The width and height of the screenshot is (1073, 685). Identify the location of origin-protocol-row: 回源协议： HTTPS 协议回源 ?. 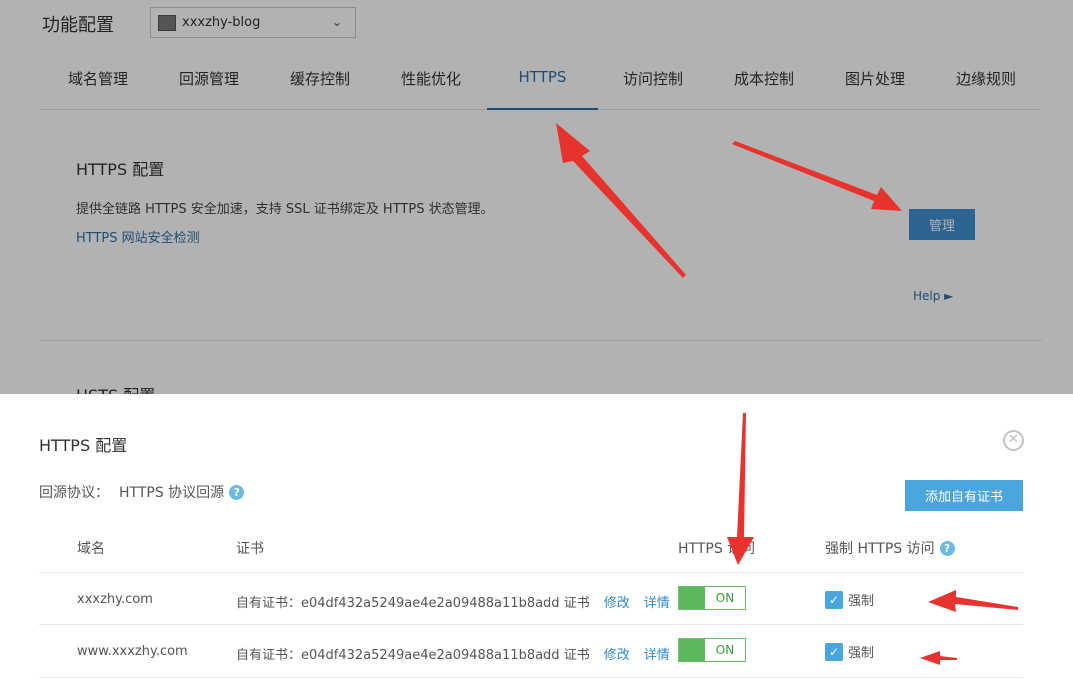
(142, 492).